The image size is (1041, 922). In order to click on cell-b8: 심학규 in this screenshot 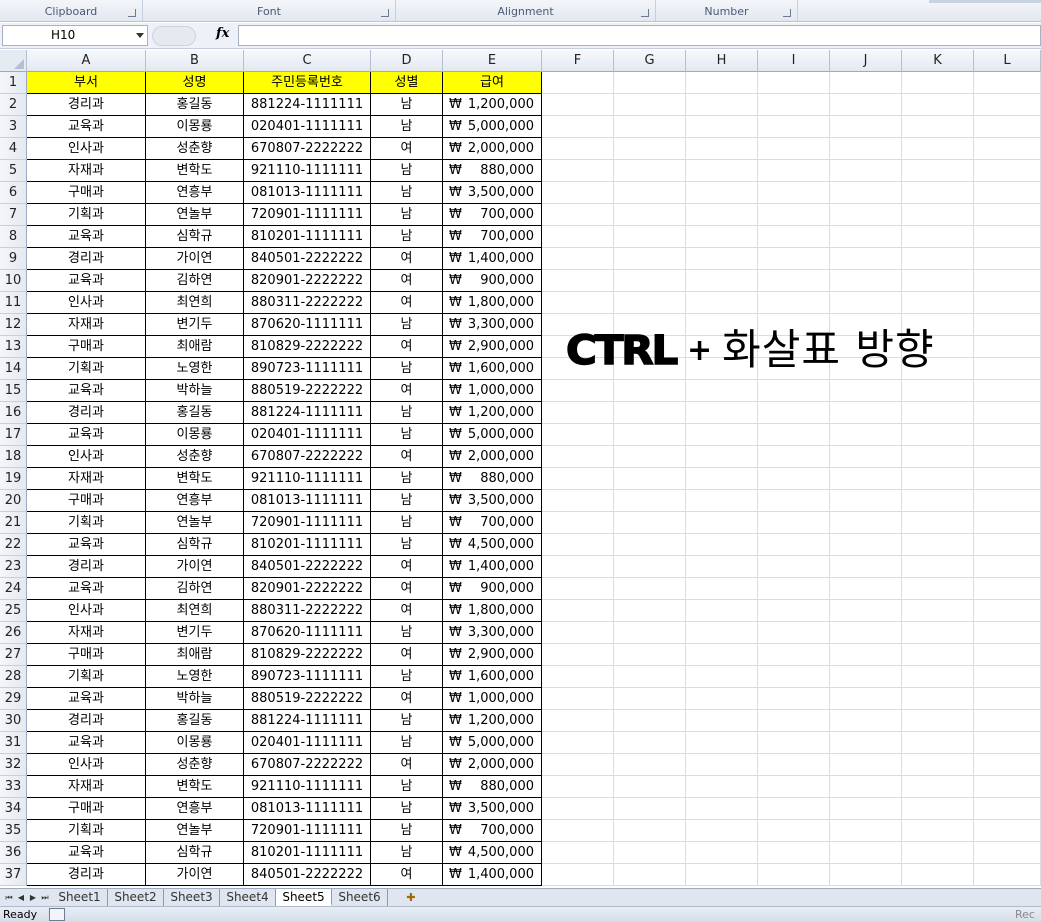, I will do `click(195, 237)`.